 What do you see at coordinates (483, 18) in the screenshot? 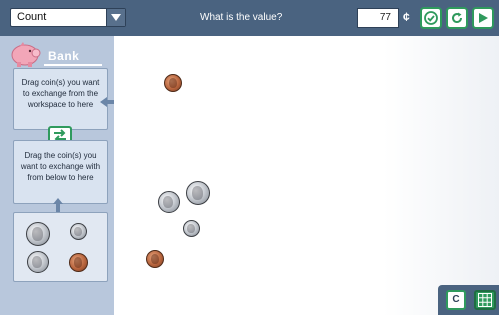
I see `next-button` at bounding box center [483, 18].